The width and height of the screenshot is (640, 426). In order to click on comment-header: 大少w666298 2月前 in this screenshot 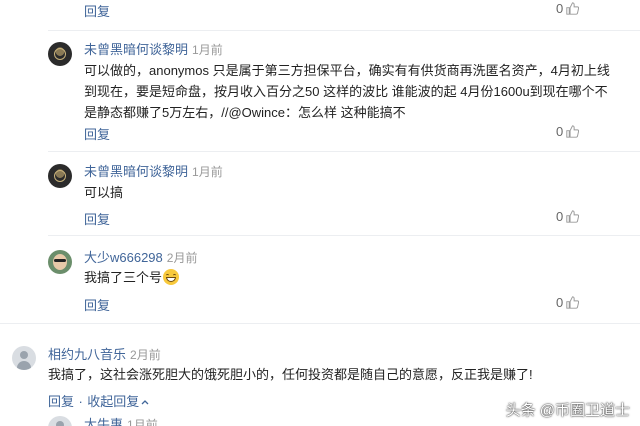, I will do `click(140, 257)`.